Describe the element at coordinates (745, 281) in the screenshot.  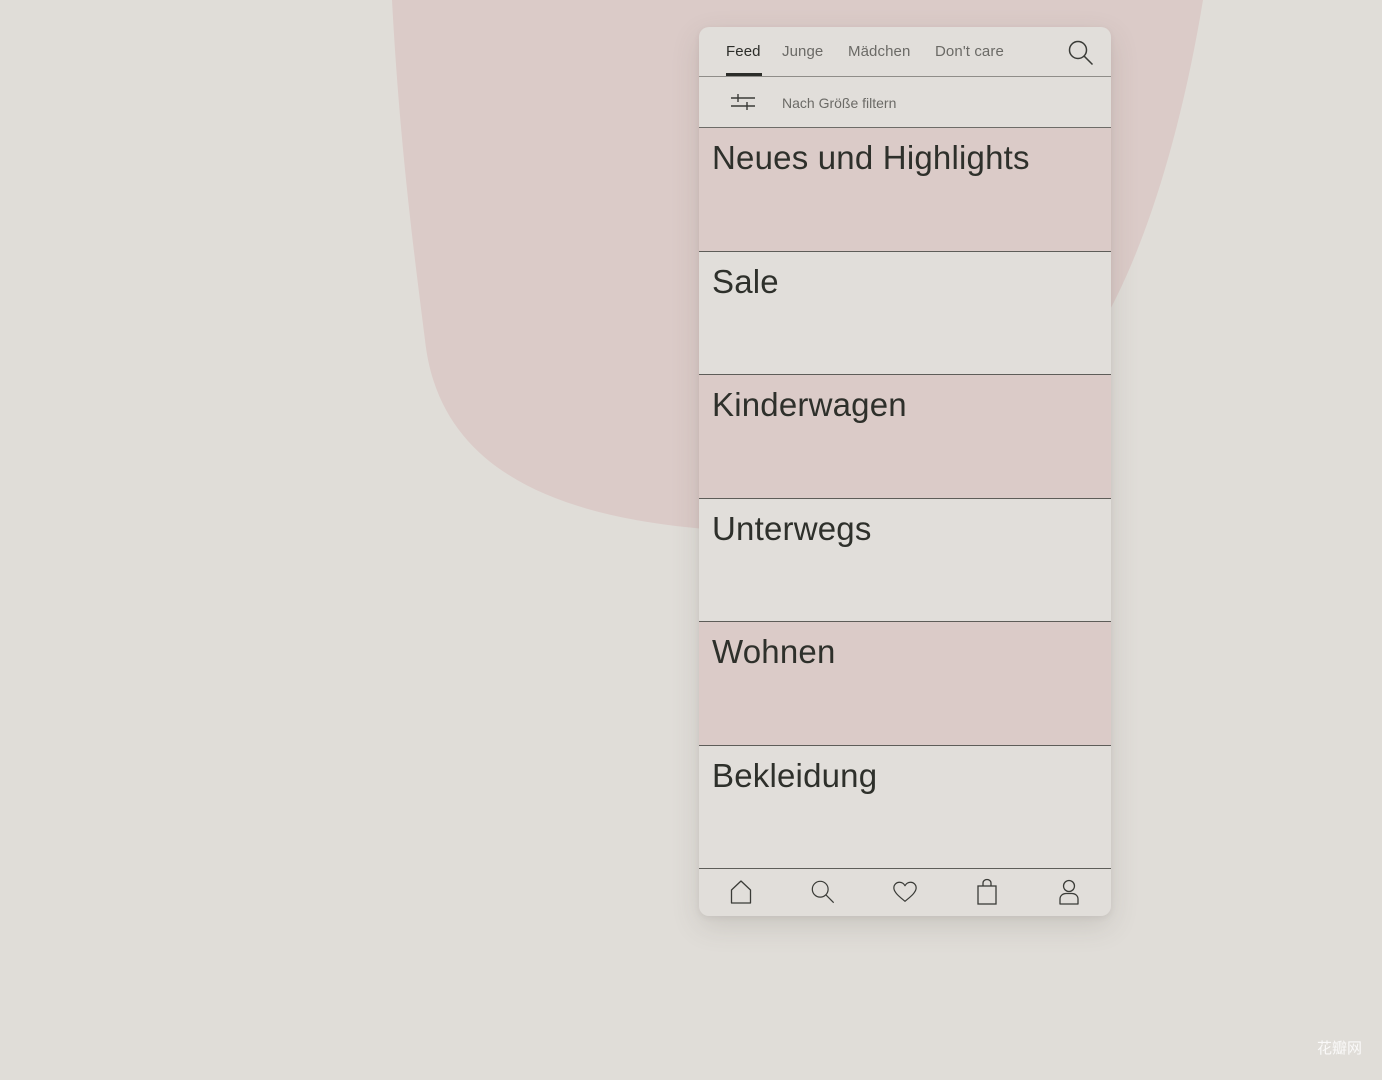
I see `category-label: Sale` at that location.